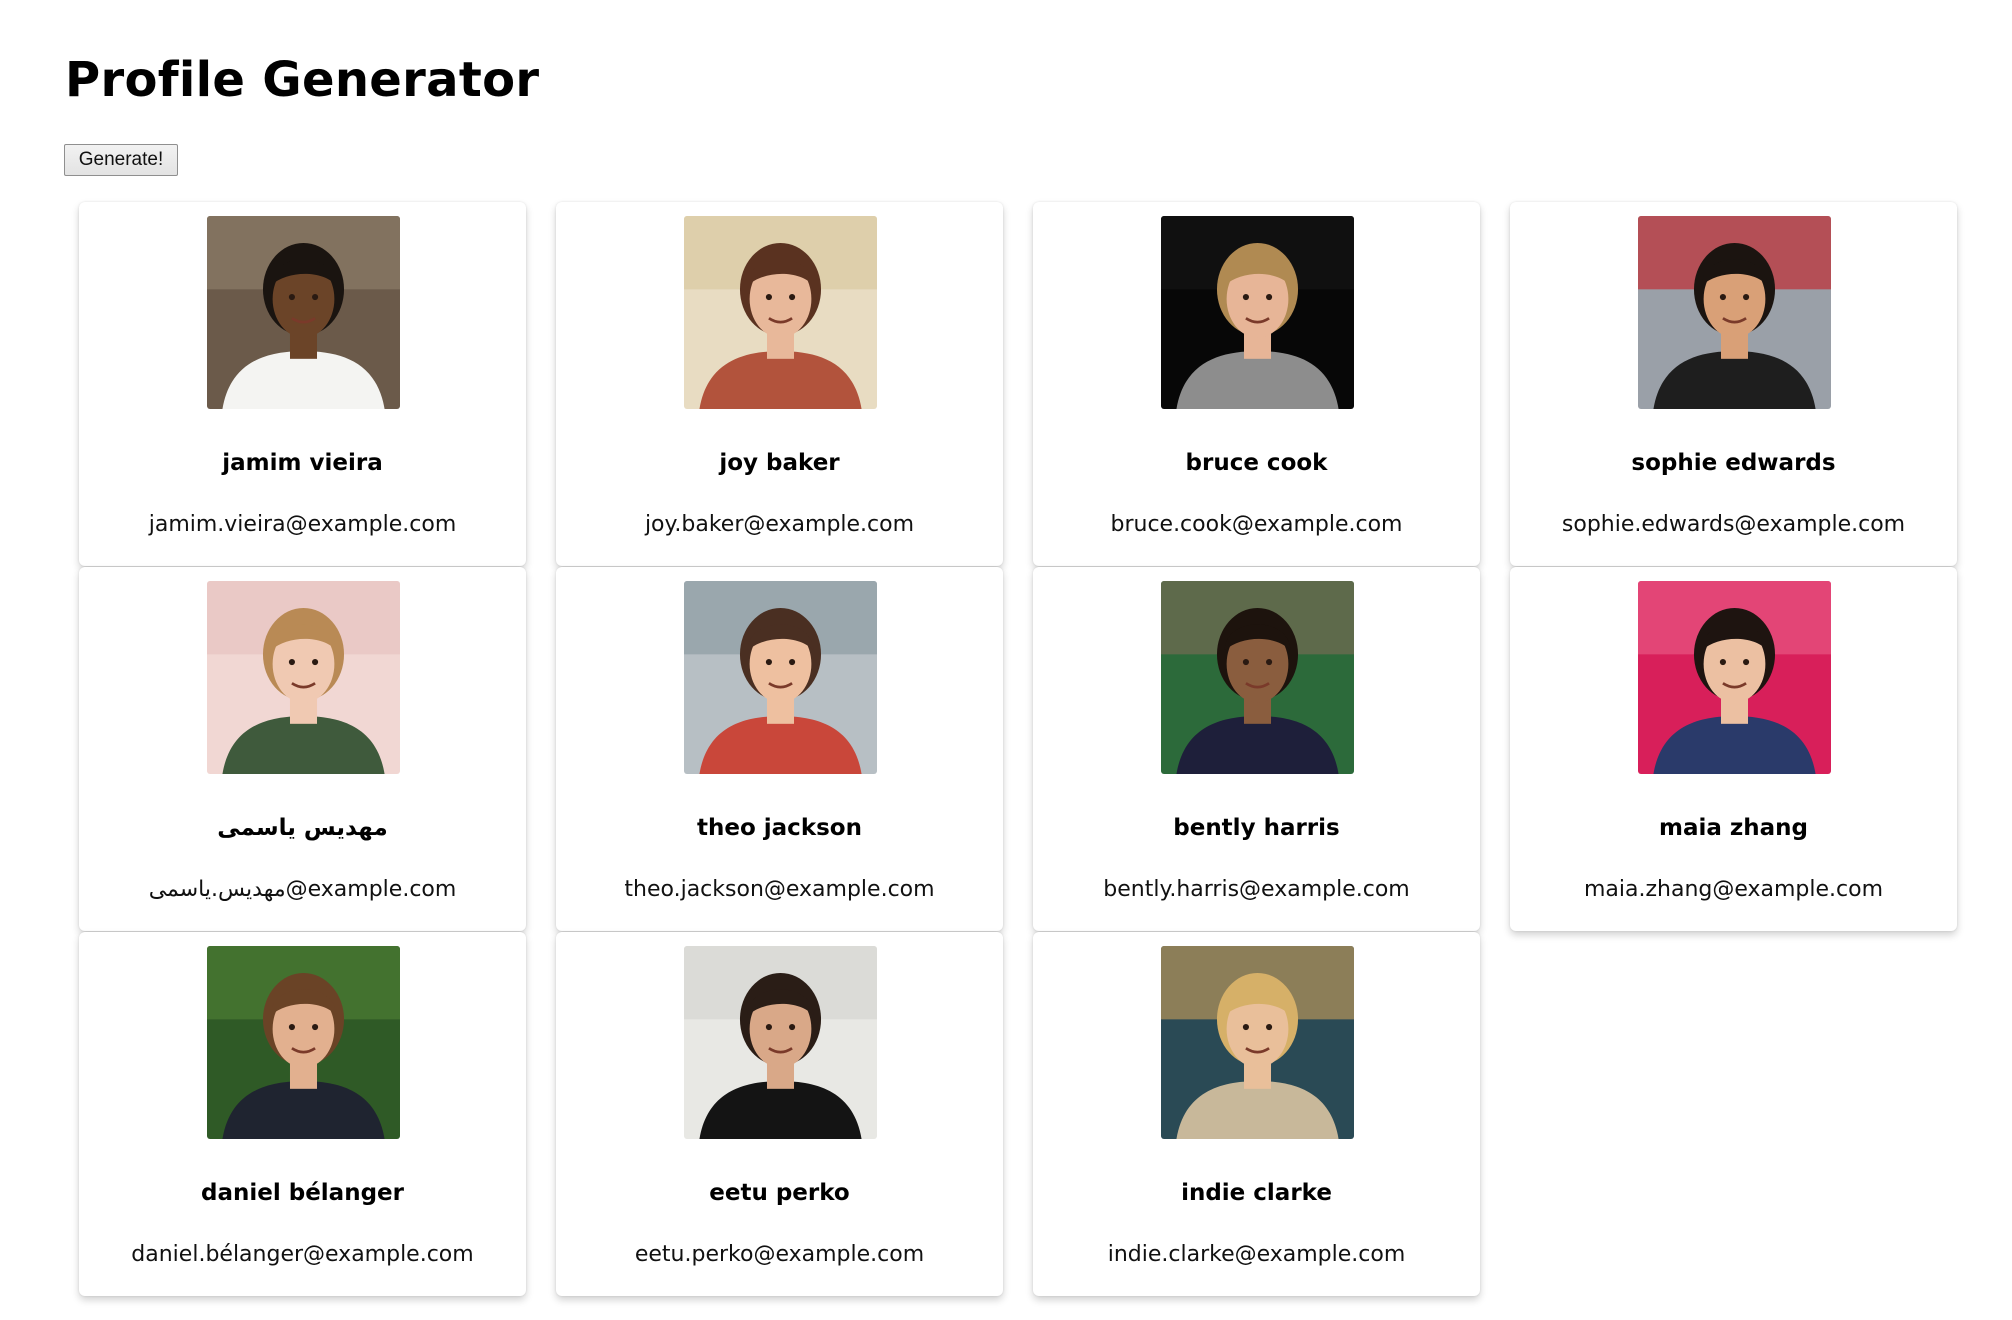 This screenshot has width=2012, height=1320. I want to click on profile-email: bruce.cook@example.com, so click(1256, 524).